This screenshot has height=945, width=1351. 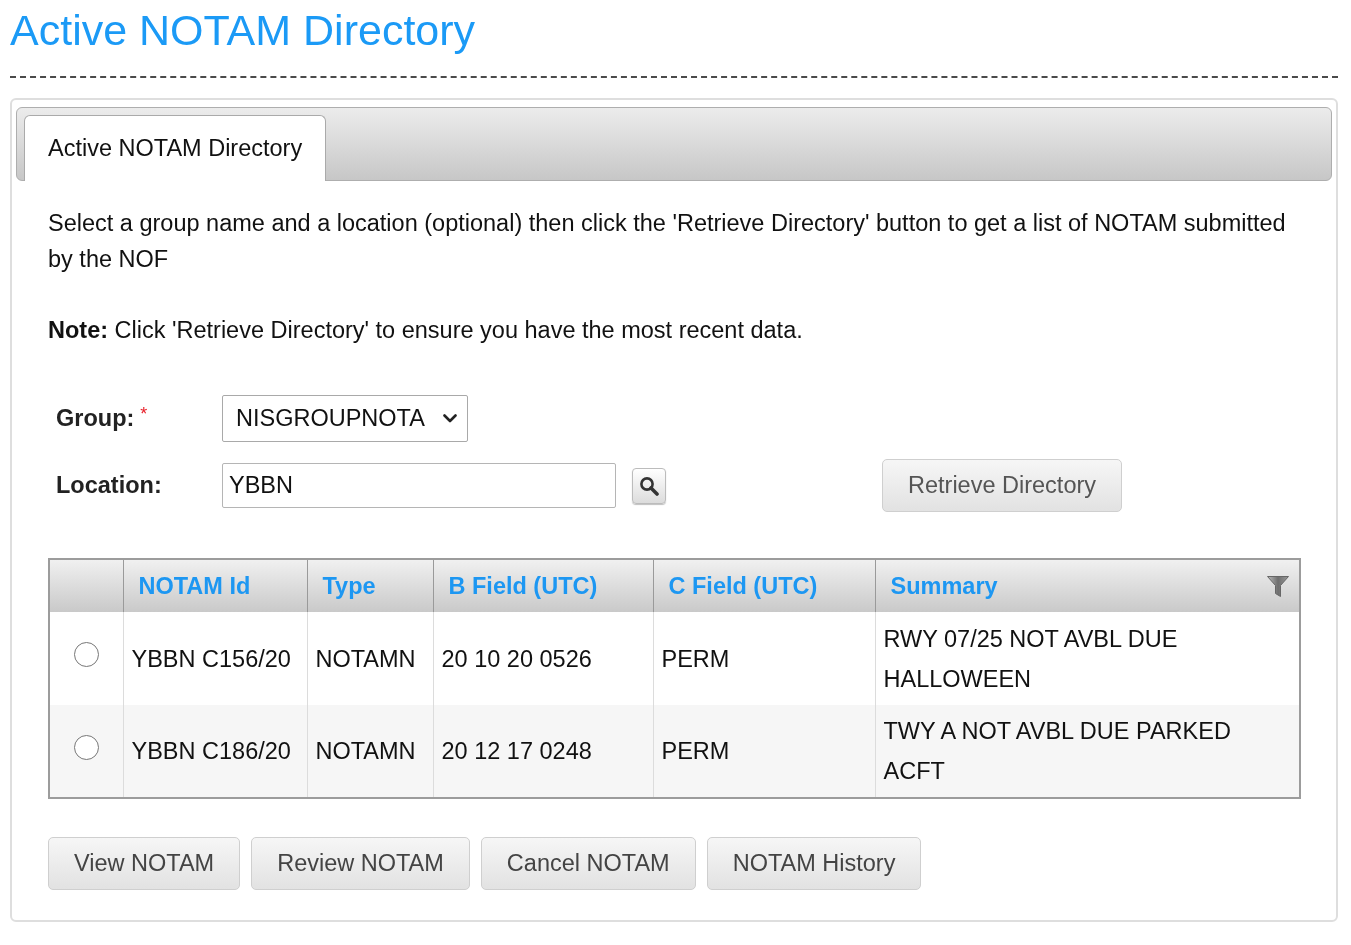 I want to click on page-title: Active NOTAM Directory, so click(x=243, y=30).